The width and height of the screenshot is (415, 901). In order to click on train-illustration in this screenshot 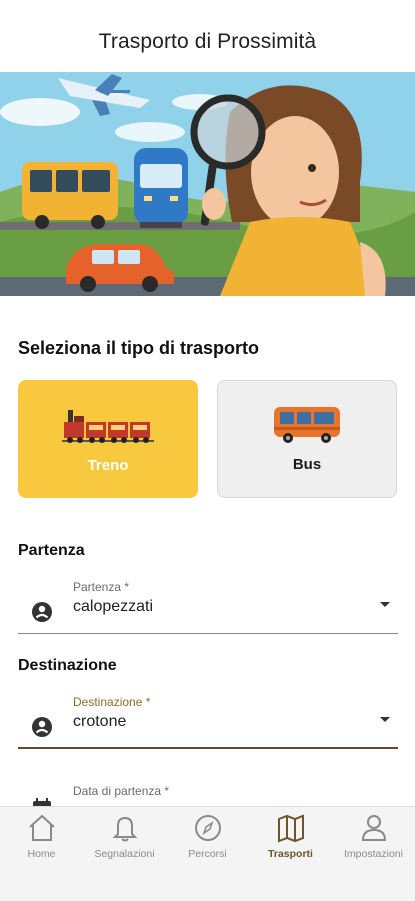, I will do `click(161, 188)`.